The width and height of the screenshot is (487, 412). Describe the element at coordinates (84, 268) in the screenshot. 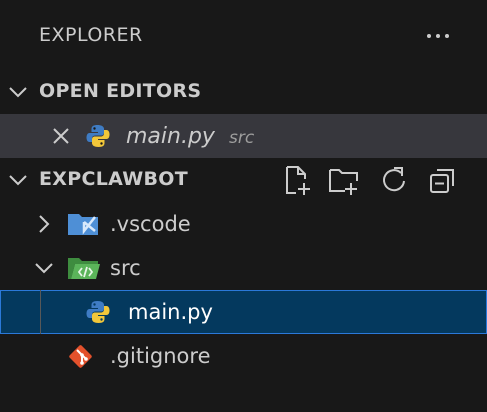

I see `src-folder-icon` at that location.